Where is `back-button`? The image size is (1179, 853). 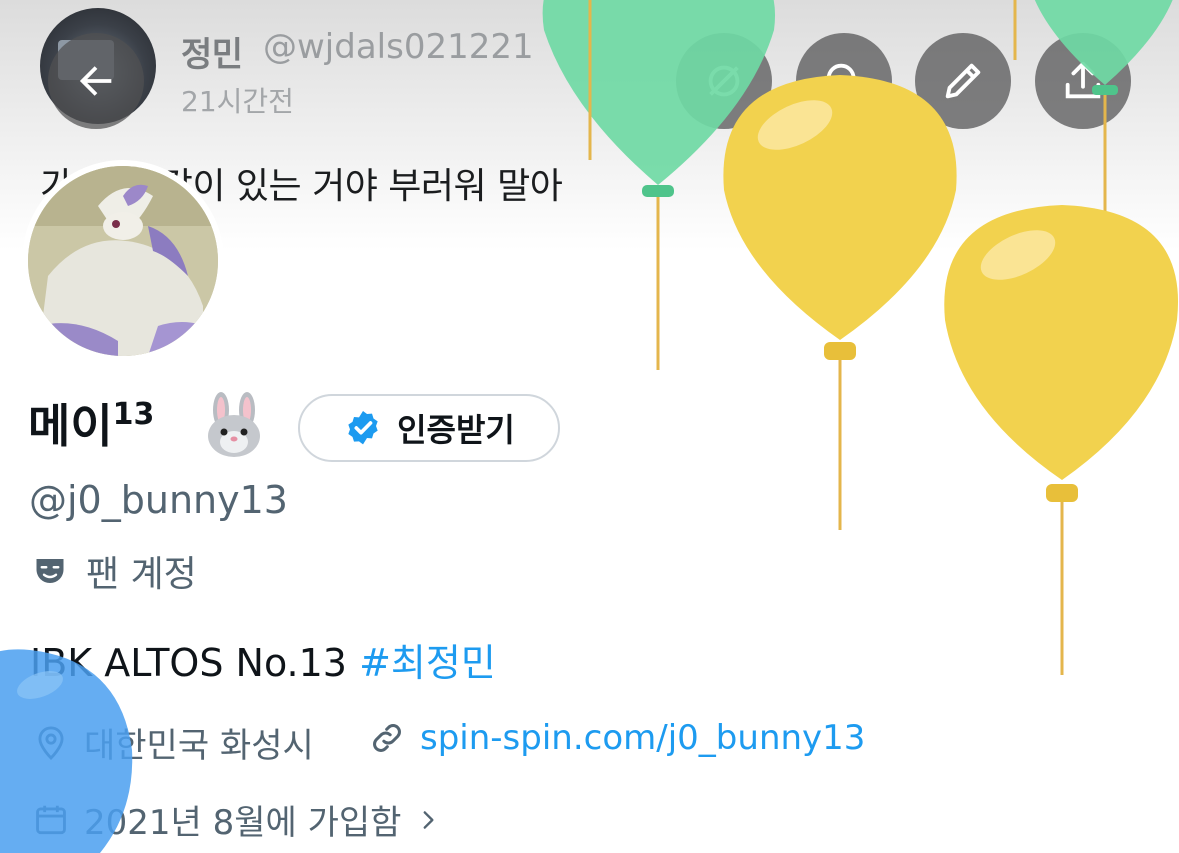
back-button is located at coordinates (96, 81).